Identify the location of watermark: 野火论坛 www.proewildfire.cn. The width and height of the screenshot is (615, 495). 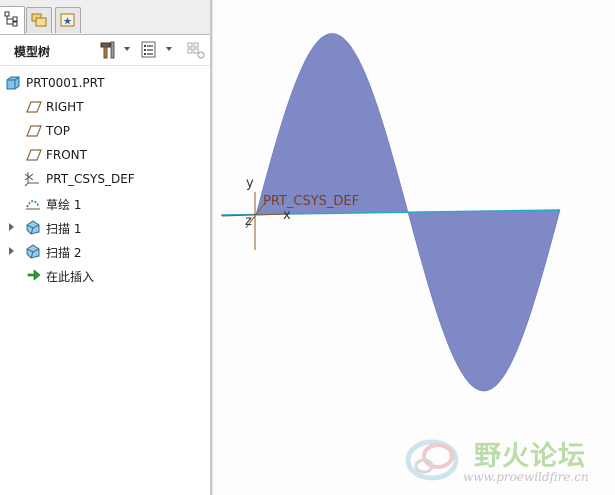
(507, 461).